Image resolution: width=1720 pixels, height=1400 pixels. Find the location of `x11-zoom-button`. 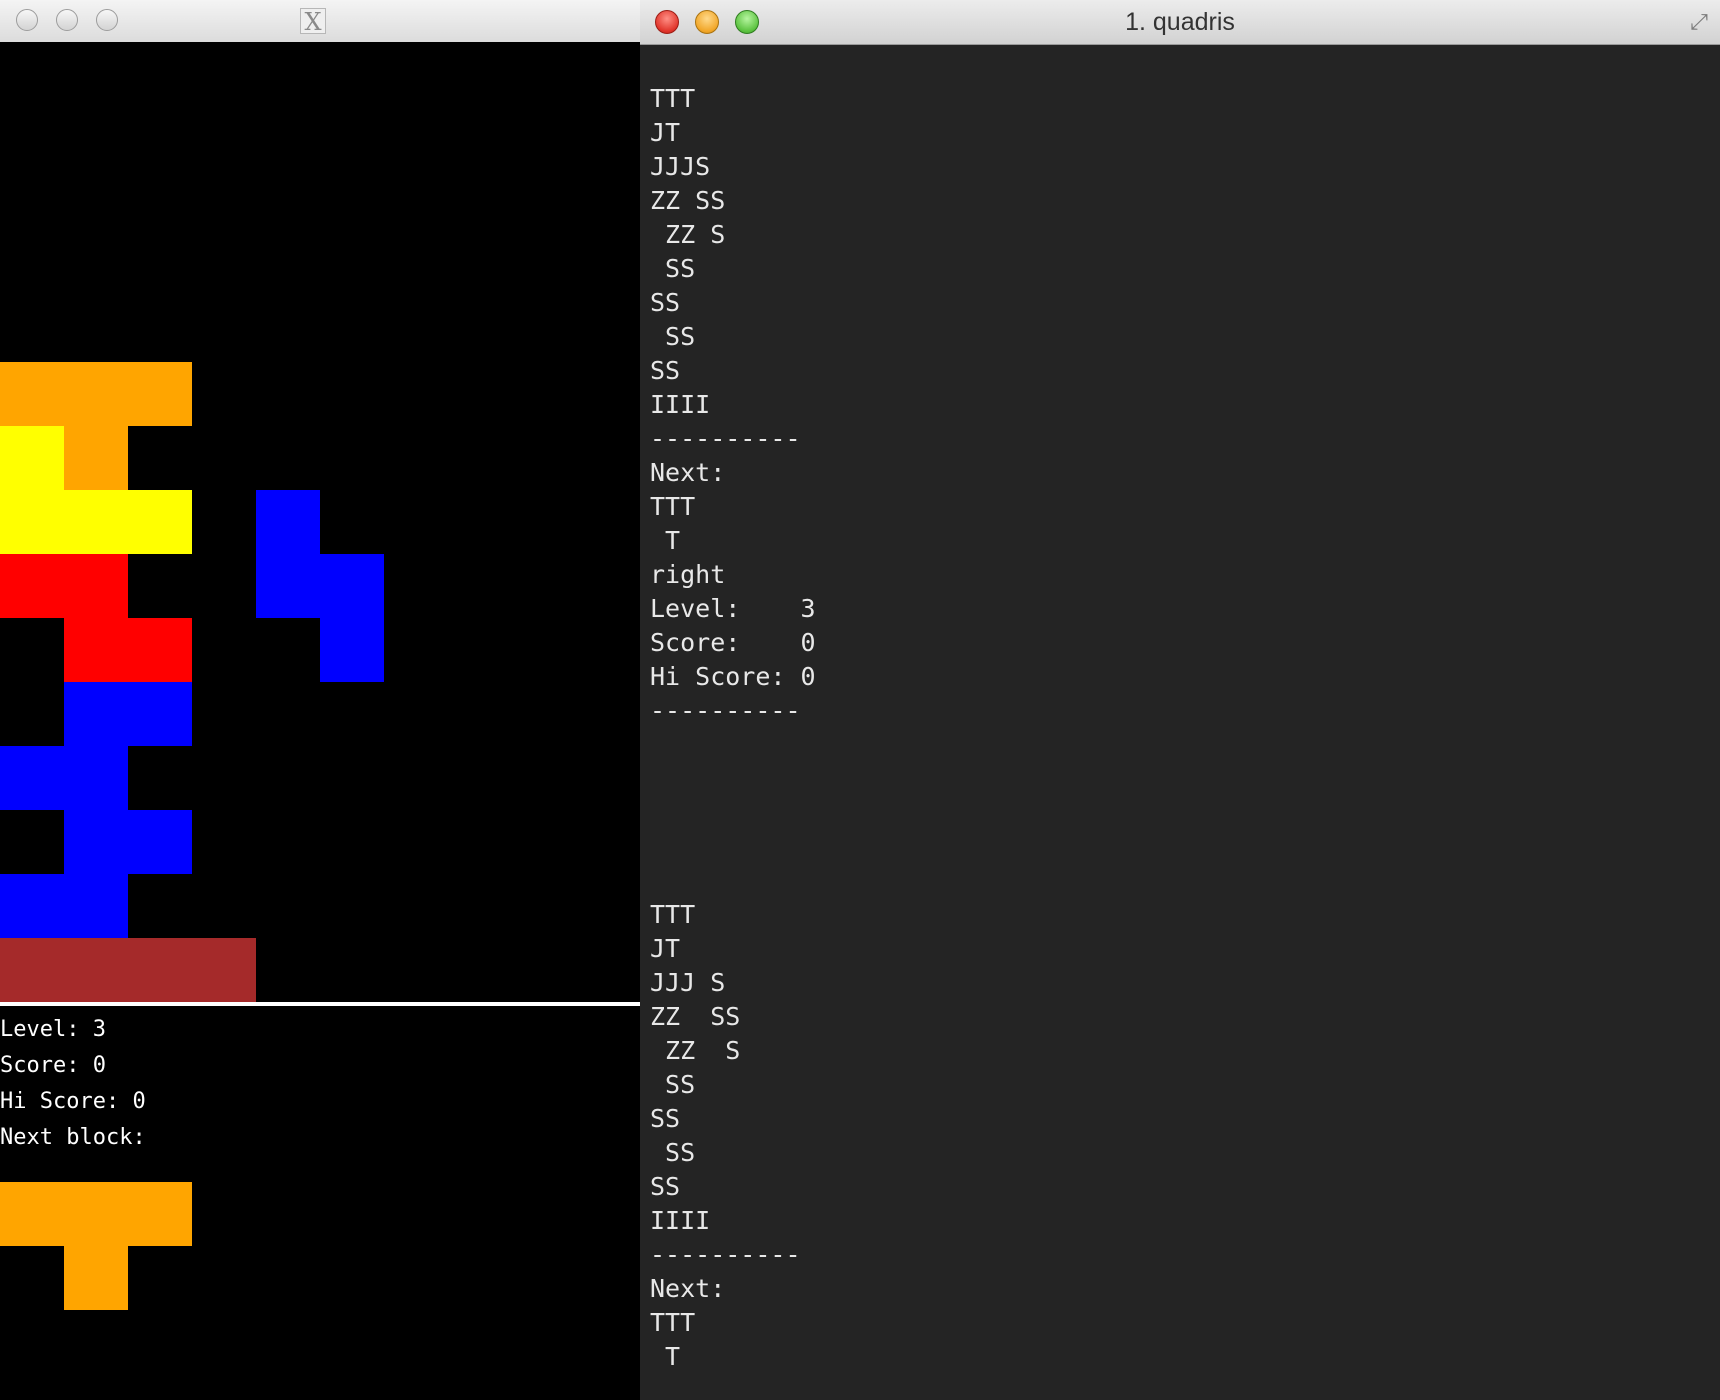

x11-zoom-button is located at coordinates (107, 20).